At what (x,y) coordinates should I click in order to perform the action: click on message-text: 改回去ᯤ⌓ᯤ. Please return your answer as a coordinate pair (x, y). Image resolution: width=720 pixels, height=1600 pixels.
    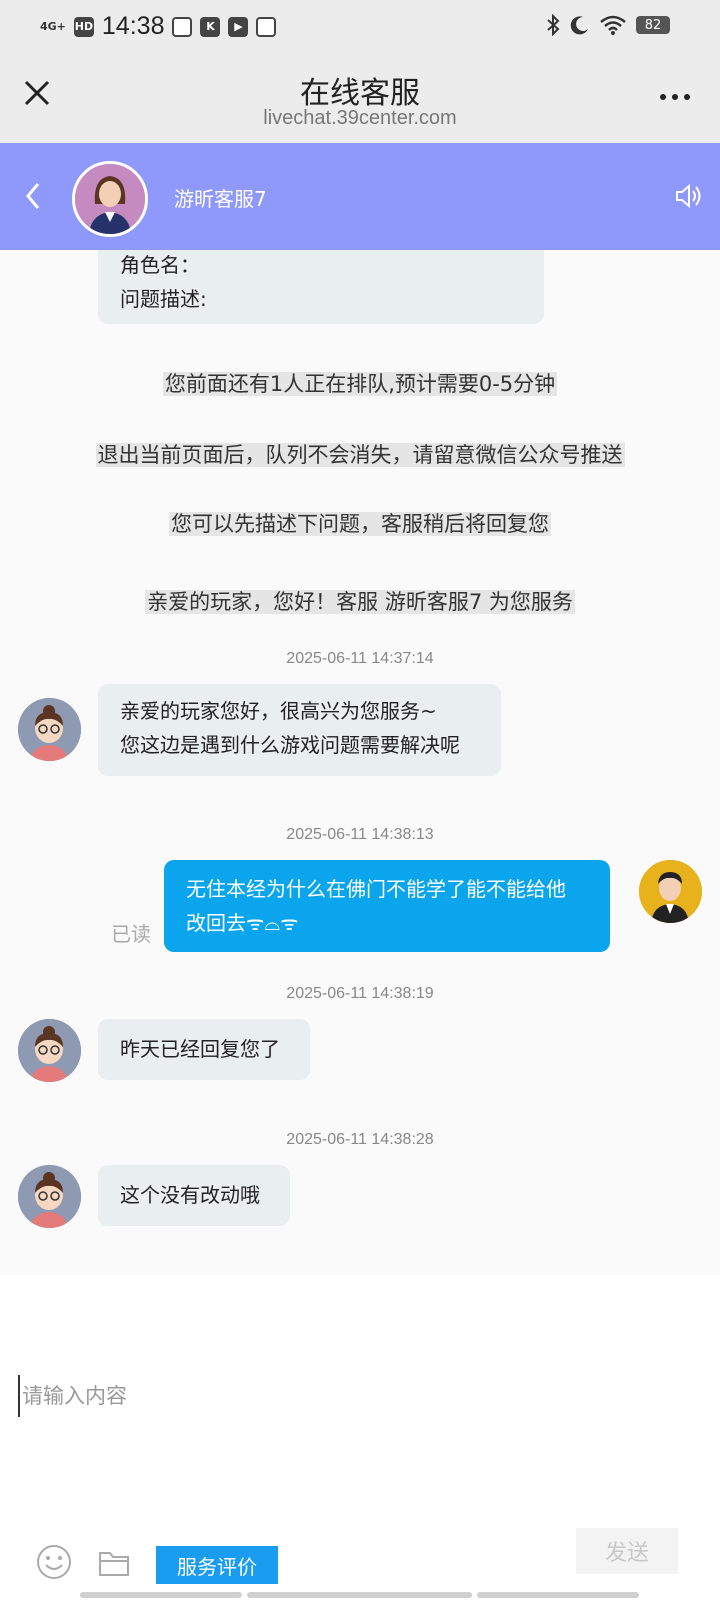
    Looking at the image, I should click on (242, 923).